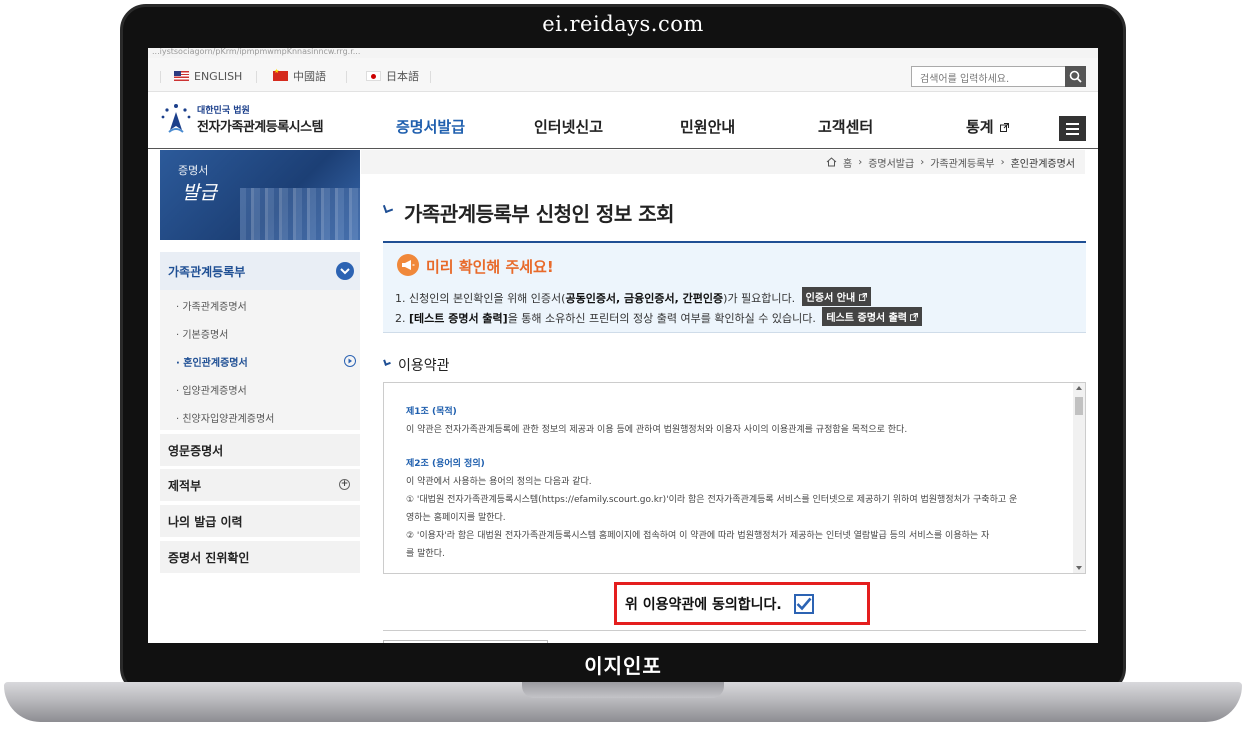 This screenshot has width=1246, height=730. What do you see at coordinates (344, 484) in the screenshot?
I see `plus-icon: +` at bounding box center [344, 484].